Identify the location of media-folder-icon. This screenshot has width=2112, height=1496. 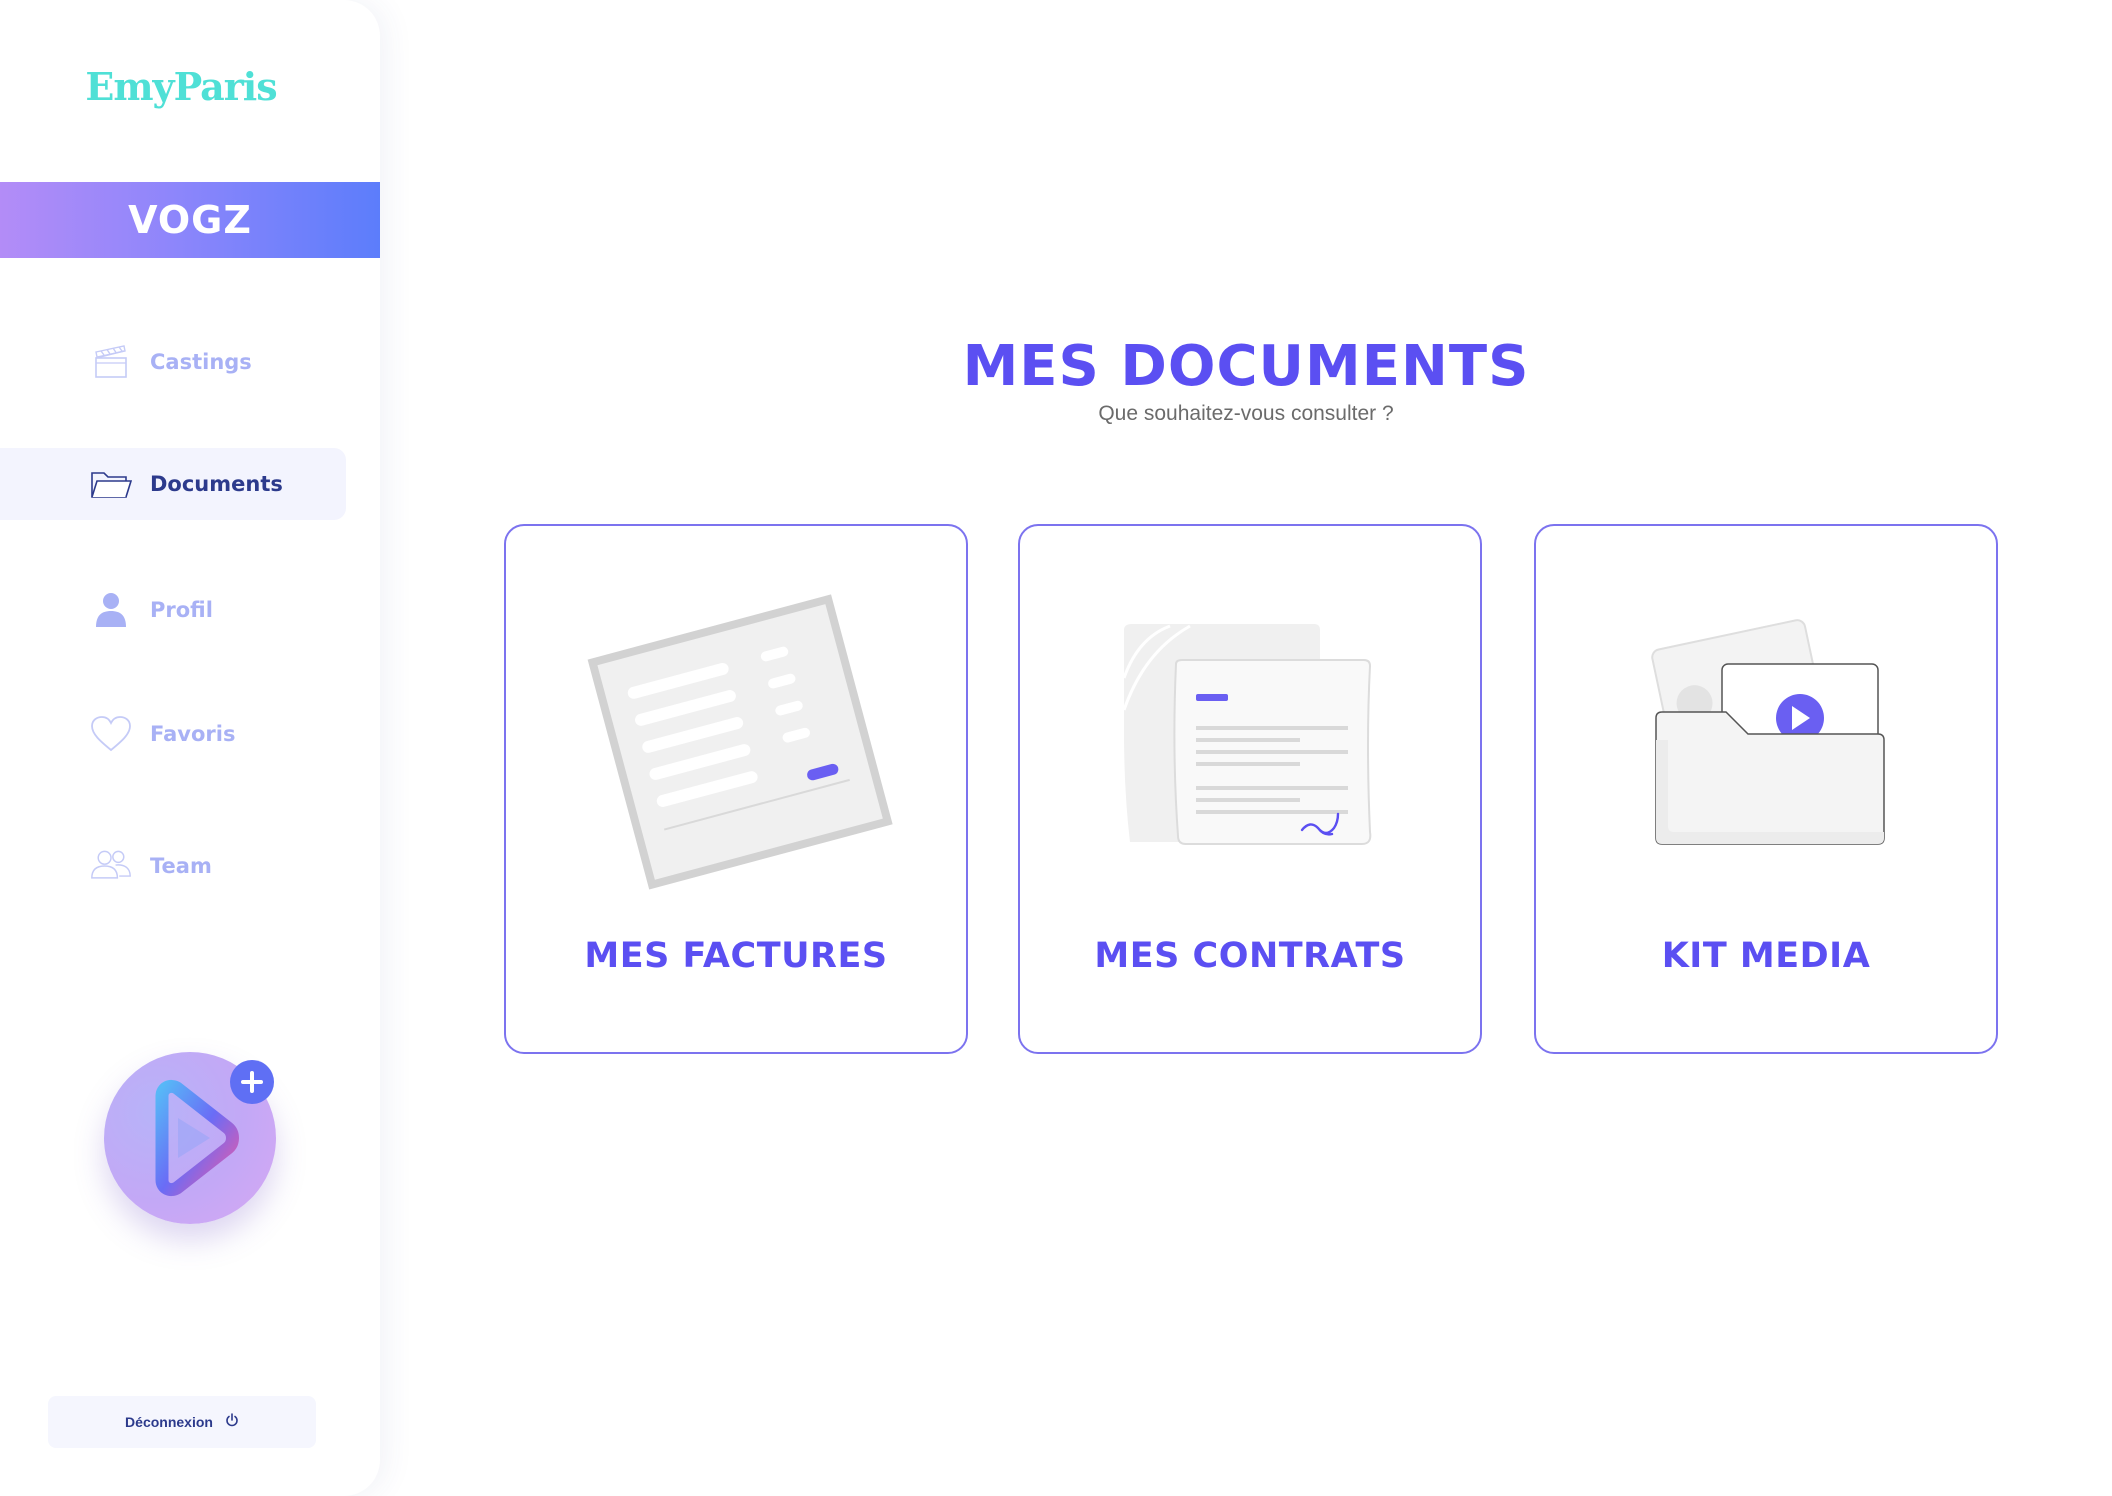
(1768, 732).